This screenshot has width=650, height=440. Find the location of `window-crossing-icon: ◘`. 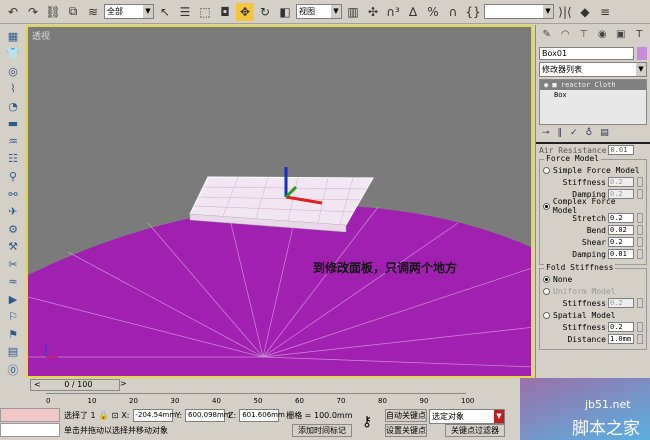

window-crossing-icon: ◘ is located at coordinates (225, 12).